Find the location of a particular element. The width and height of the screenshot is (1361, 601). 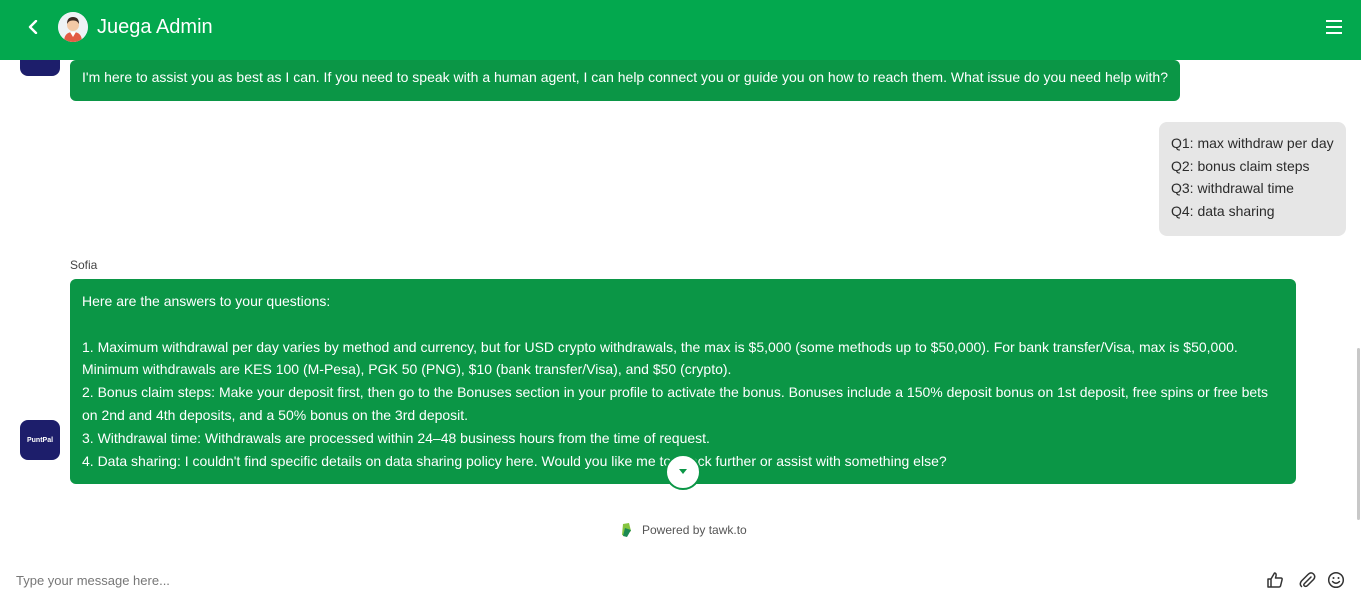

paperclip-icon is located at coordinates (1307, 580).